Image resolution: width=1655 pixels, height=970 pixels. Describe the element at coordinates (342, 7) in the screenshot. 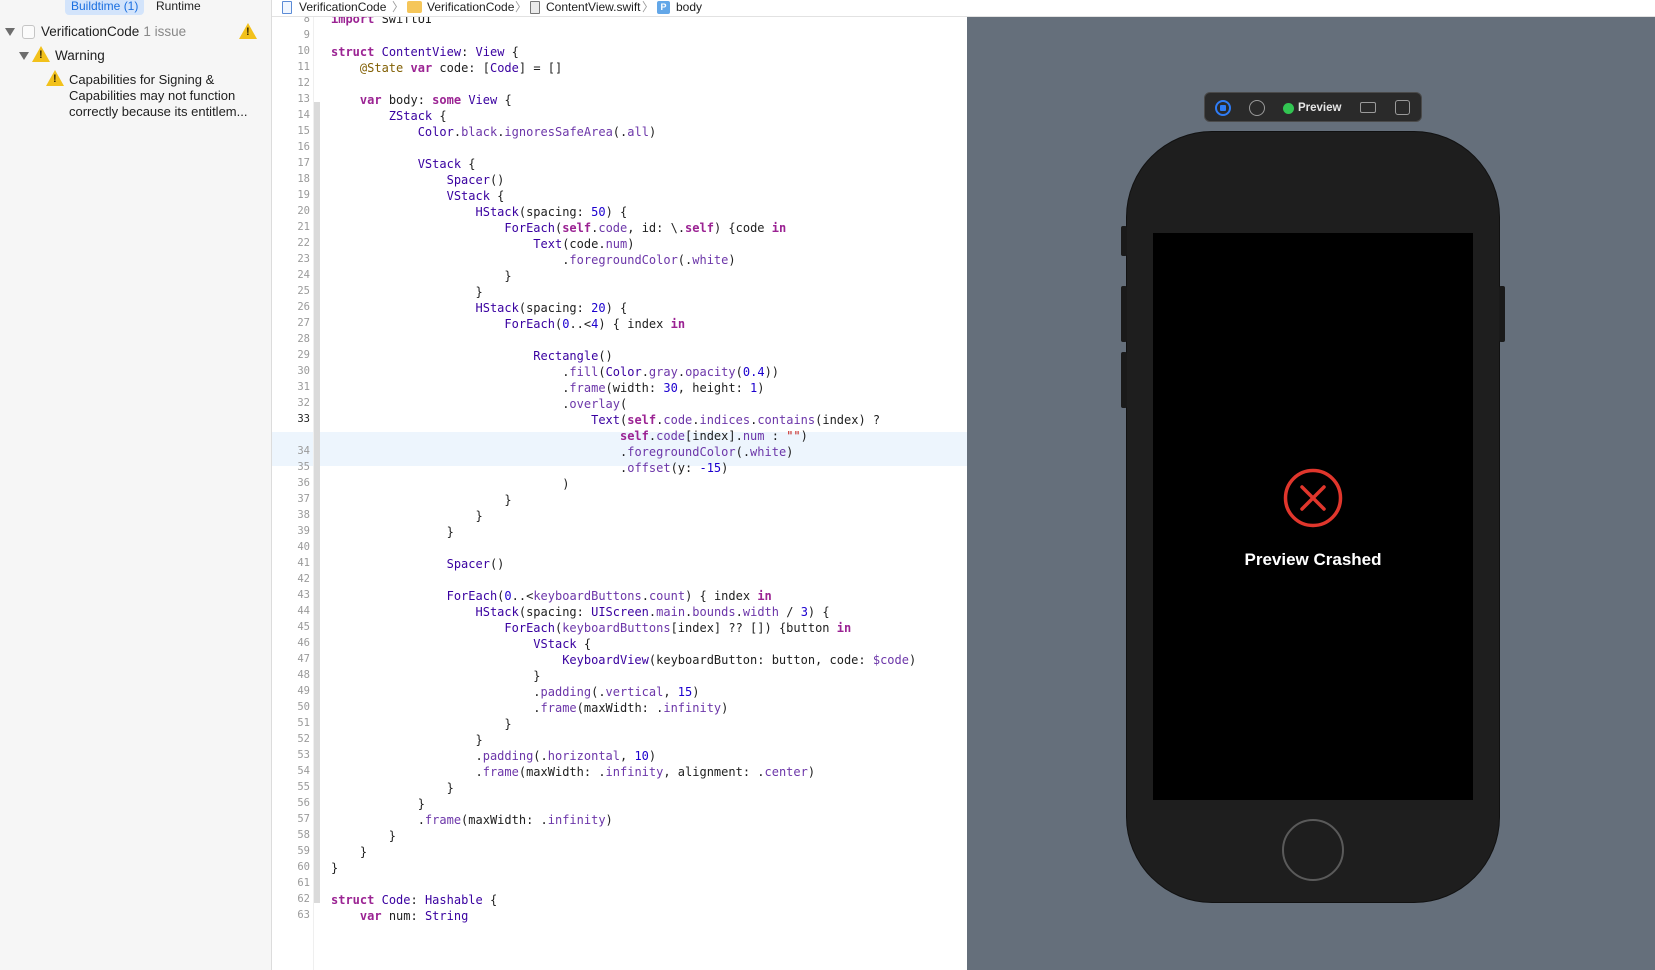

I see `breadcrumb-project: VerificationCode` at that location.